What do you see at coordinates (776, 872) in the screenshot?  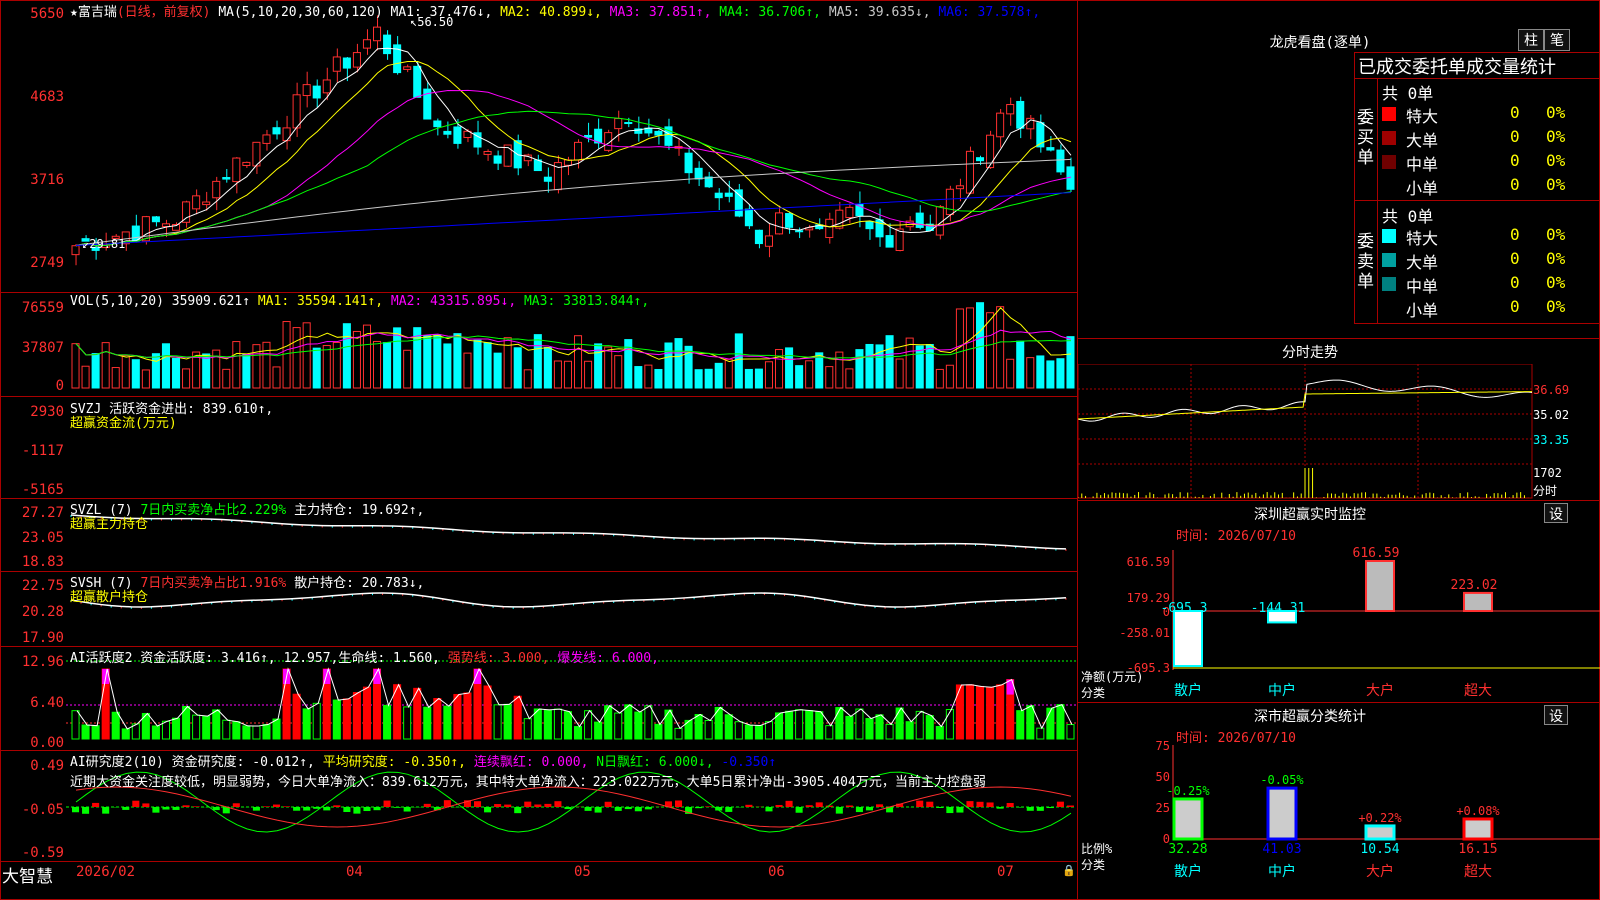 I see `x-axis-label: 06` at bounding box center [776, 872].